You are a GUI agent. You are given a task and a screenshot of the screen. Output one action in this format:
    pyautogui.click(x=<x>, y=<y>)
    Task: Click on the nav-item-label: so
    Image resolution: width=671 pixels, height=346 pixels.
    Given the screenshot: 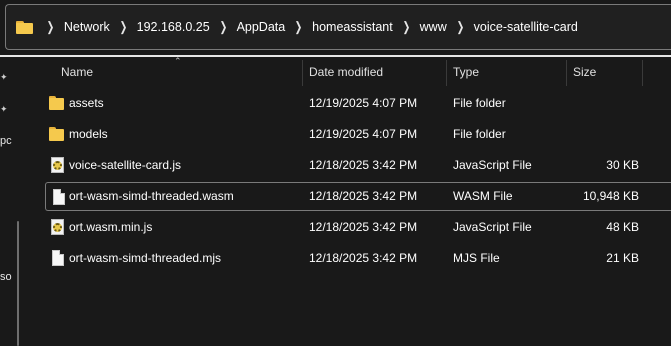 What is the action you would take?
    pyautogui.click(x=6, y=277)
    